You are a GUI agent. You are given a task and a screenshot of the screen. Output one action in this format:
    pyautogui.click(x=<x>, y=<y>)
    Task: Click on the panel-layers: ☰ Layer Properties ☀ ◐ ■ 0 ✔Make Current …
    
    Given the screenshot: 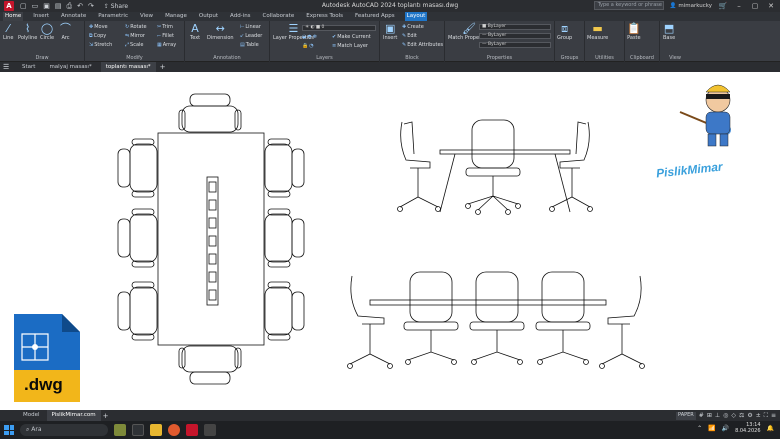 What is the action you would take?
    pyautogui.click(x=325, y=41)
    